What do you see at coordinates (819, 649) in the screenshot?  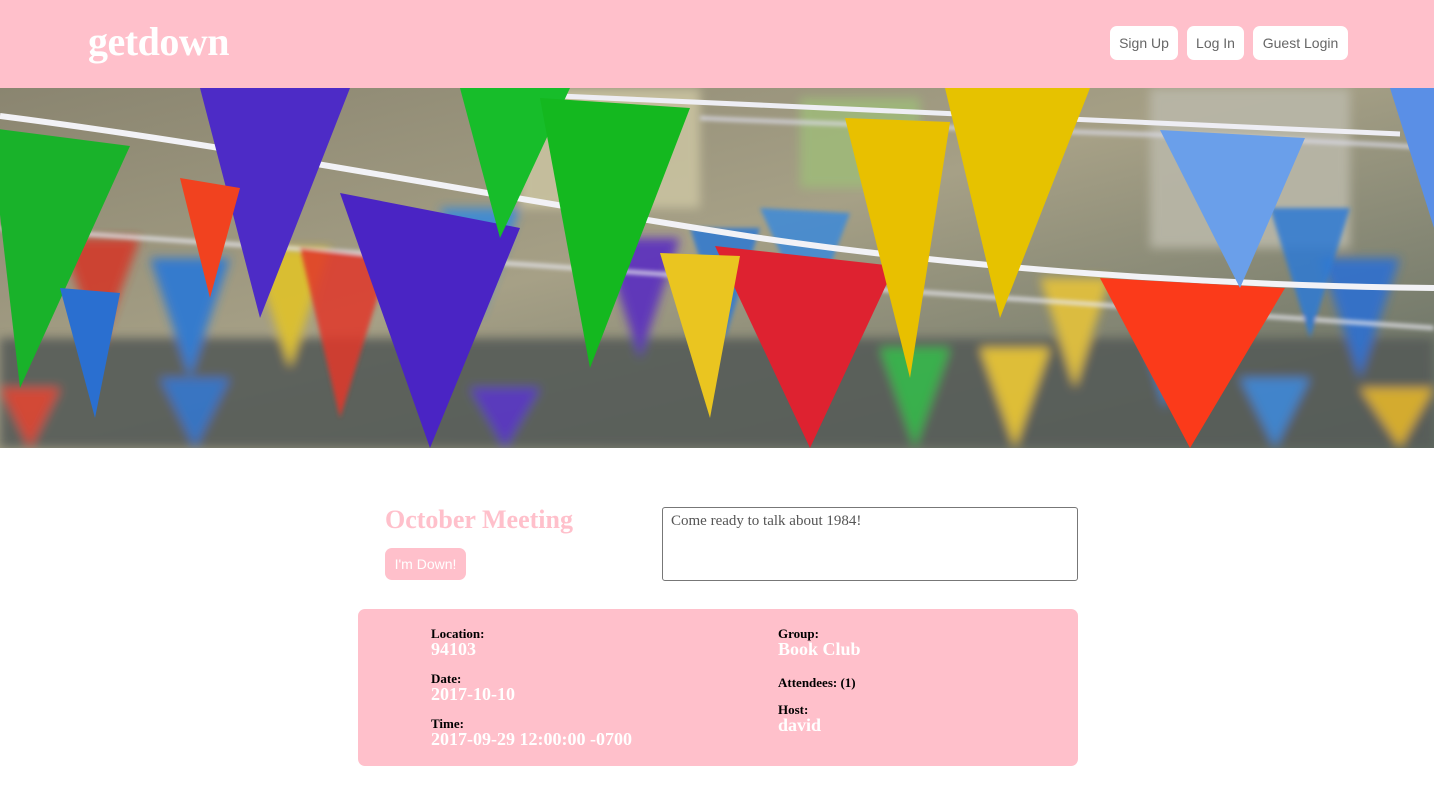 I see `group-value: Book Club` at bounding box center [819, 649].